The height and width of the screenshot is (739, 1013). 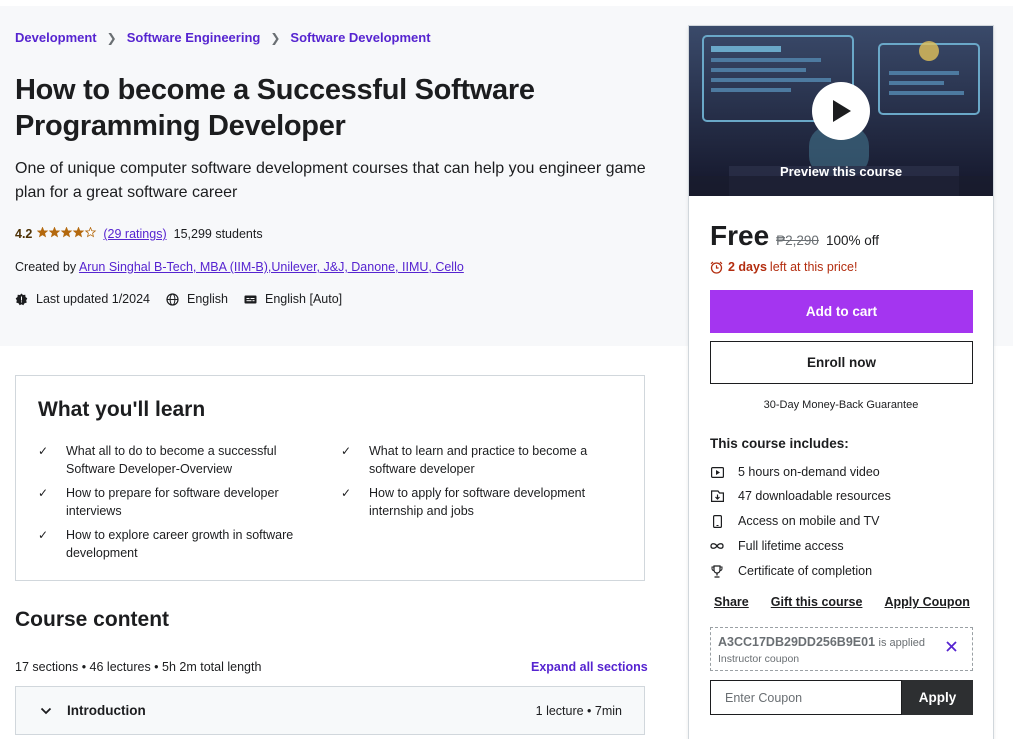 What do you see at coordinates (172, 299) in the screenshot?
I see `globe-icon` at bounding box center [172, 299].